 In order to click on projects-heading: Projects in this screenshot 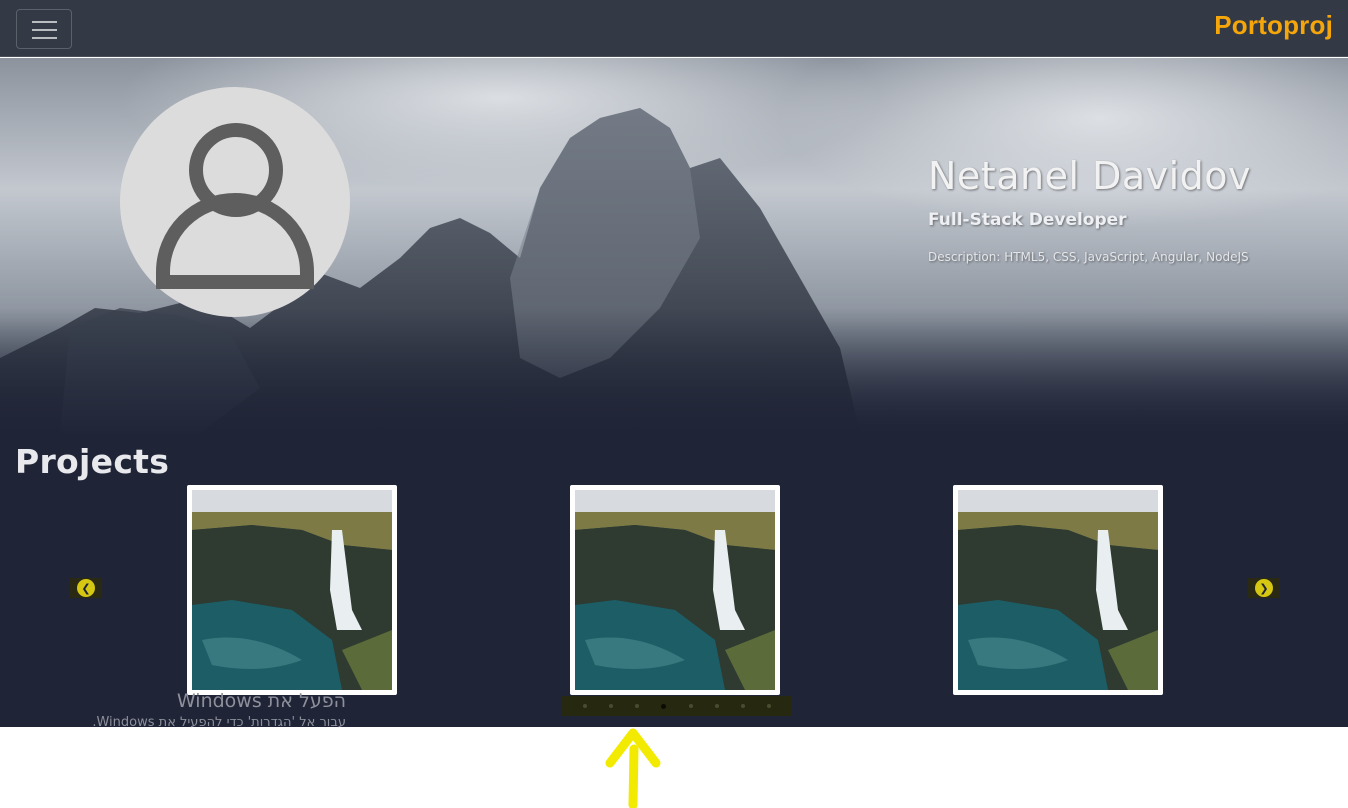, I will do `click(92, 461)`.